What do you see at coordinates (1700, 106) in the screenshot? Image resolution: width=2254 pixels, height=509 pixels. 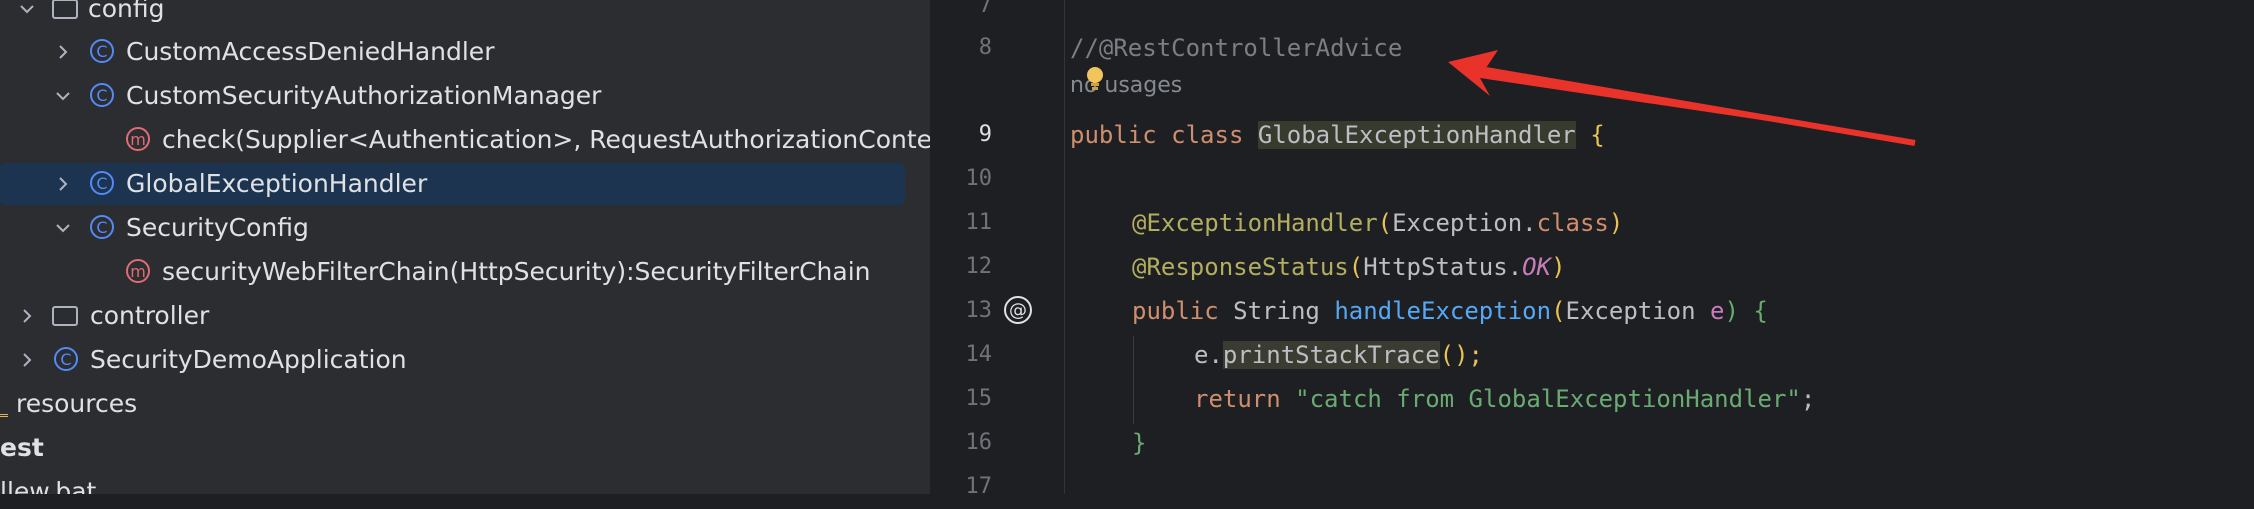 I see `arrow-shaft` at bounding box center [1700, 106].